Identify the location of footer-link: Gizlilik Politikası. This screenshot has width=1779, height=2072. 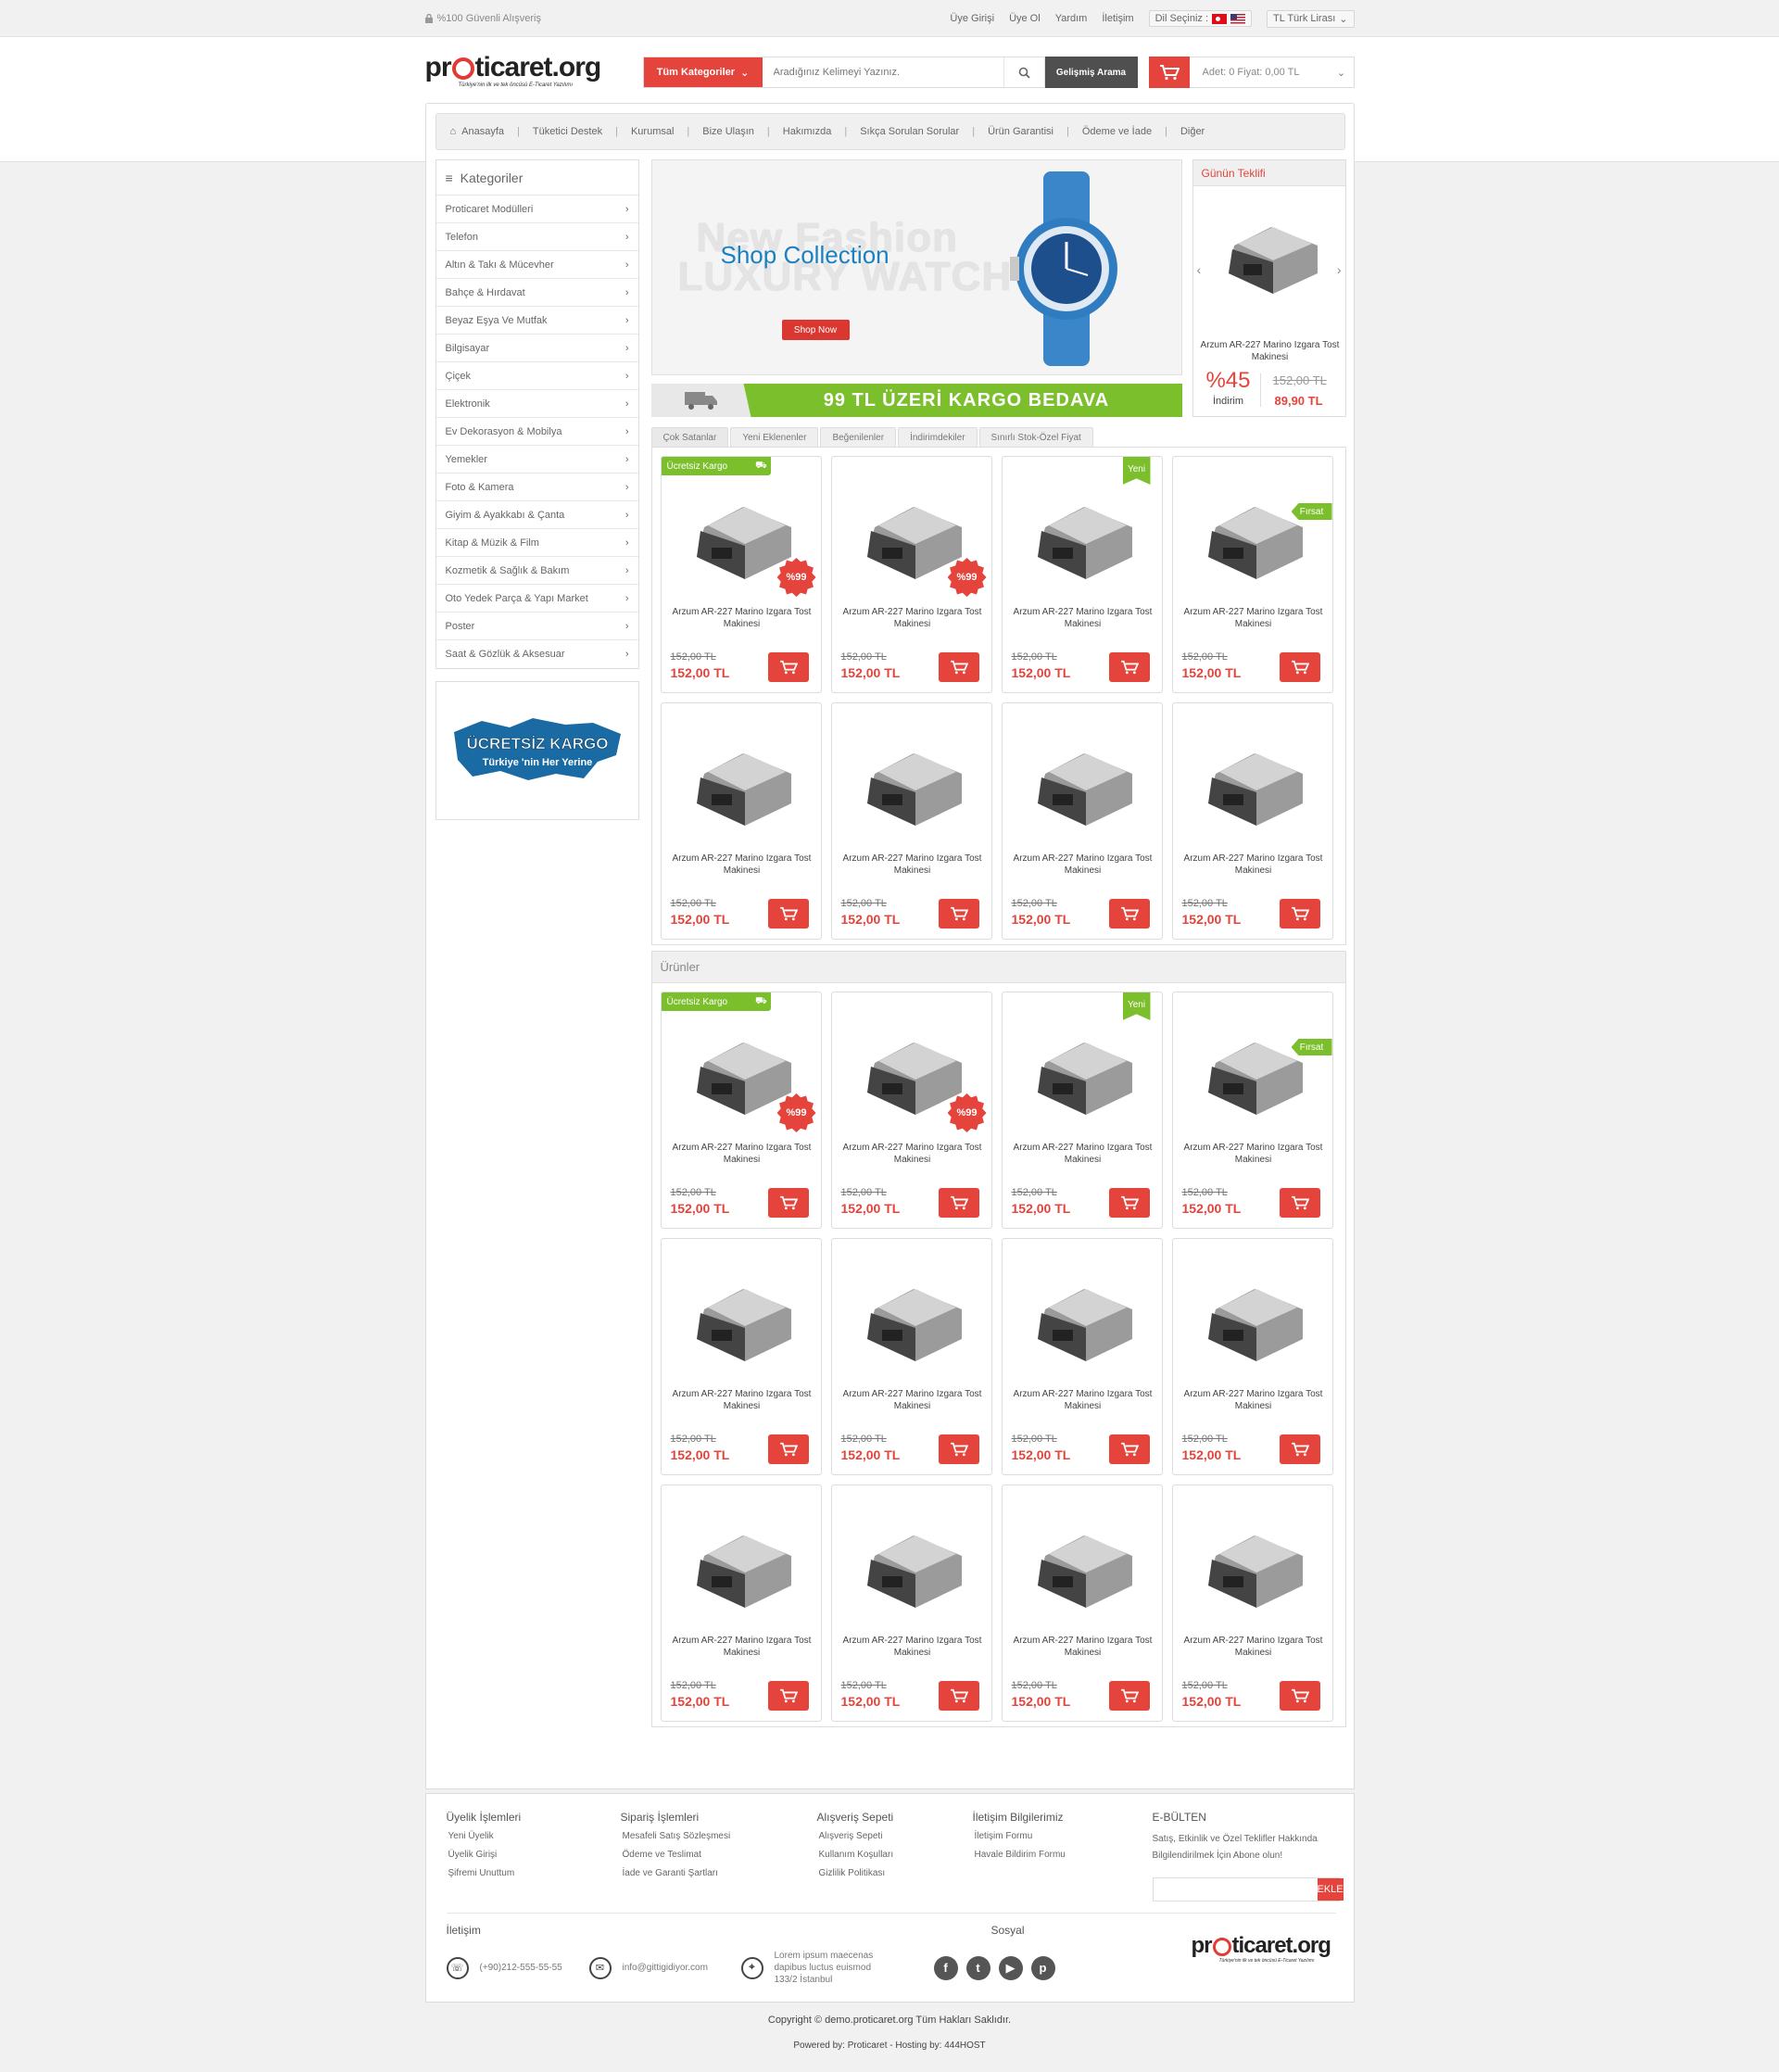
(855, 1873).